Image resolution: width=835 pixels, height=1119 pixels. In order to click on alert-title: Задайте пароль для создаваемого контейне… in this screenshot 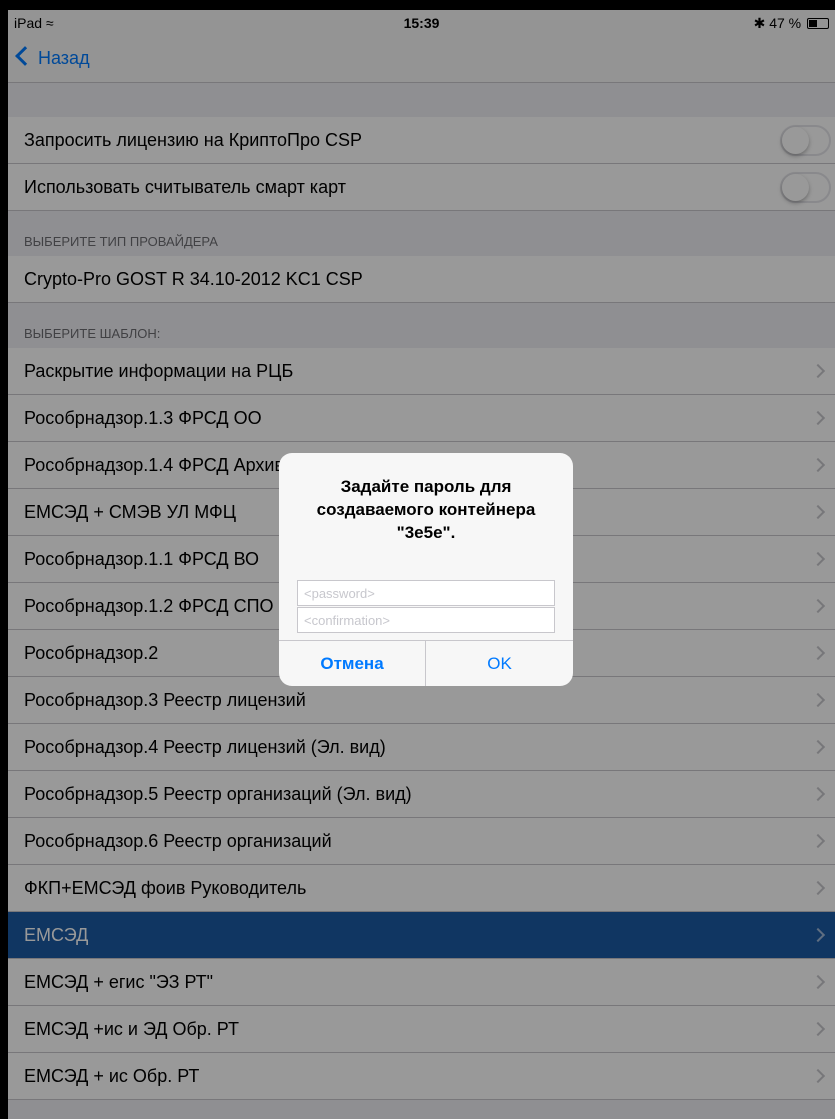, I will do `click(426, 509)`.